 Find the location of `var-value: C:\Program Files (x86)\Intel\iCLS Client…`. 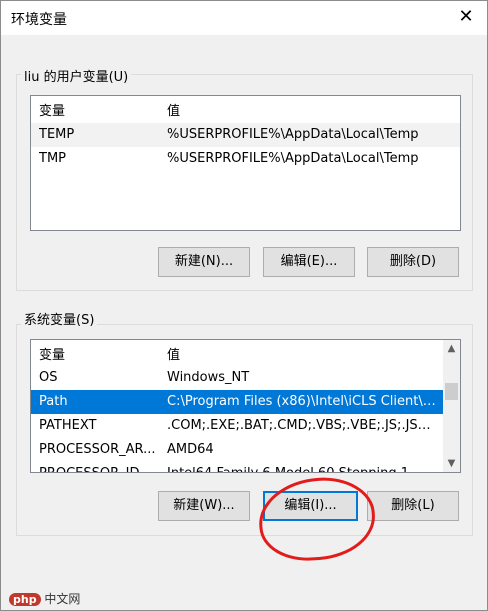

var-value: C:\Program Files (x86)\Intel\iCLS Client… is located at coordinates (302, 401).